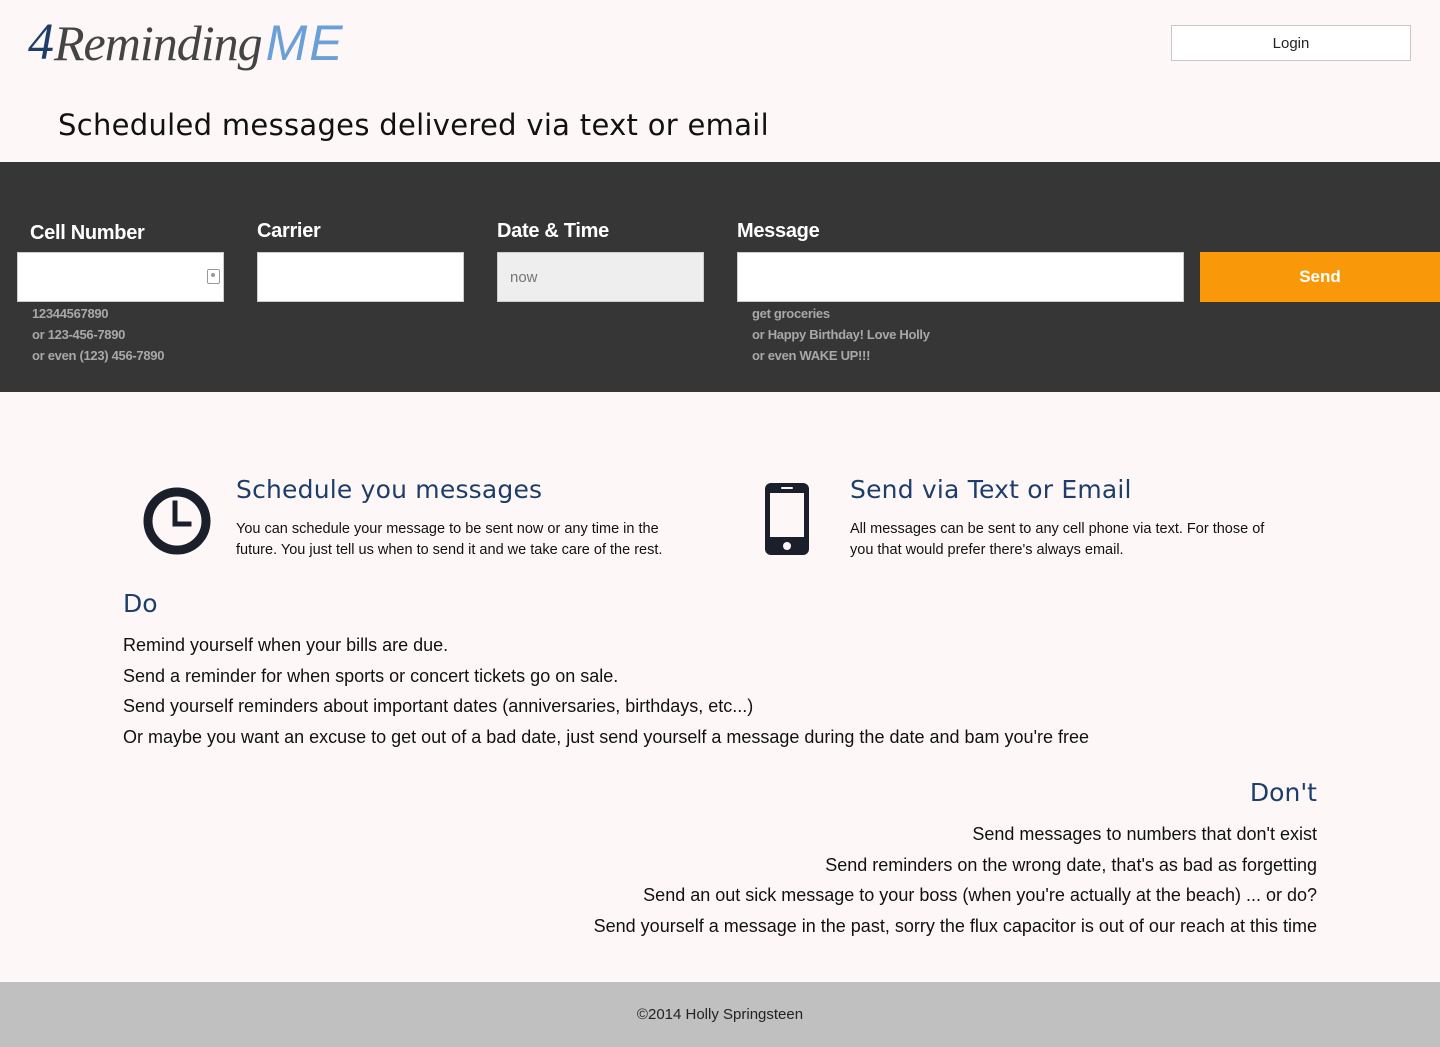 The width and height of the screenshot is (1440, 1047). What do you see at coordinates (140, 603) in the screenshot?
I see `do-title: Do` at bounding box center [140, 603].